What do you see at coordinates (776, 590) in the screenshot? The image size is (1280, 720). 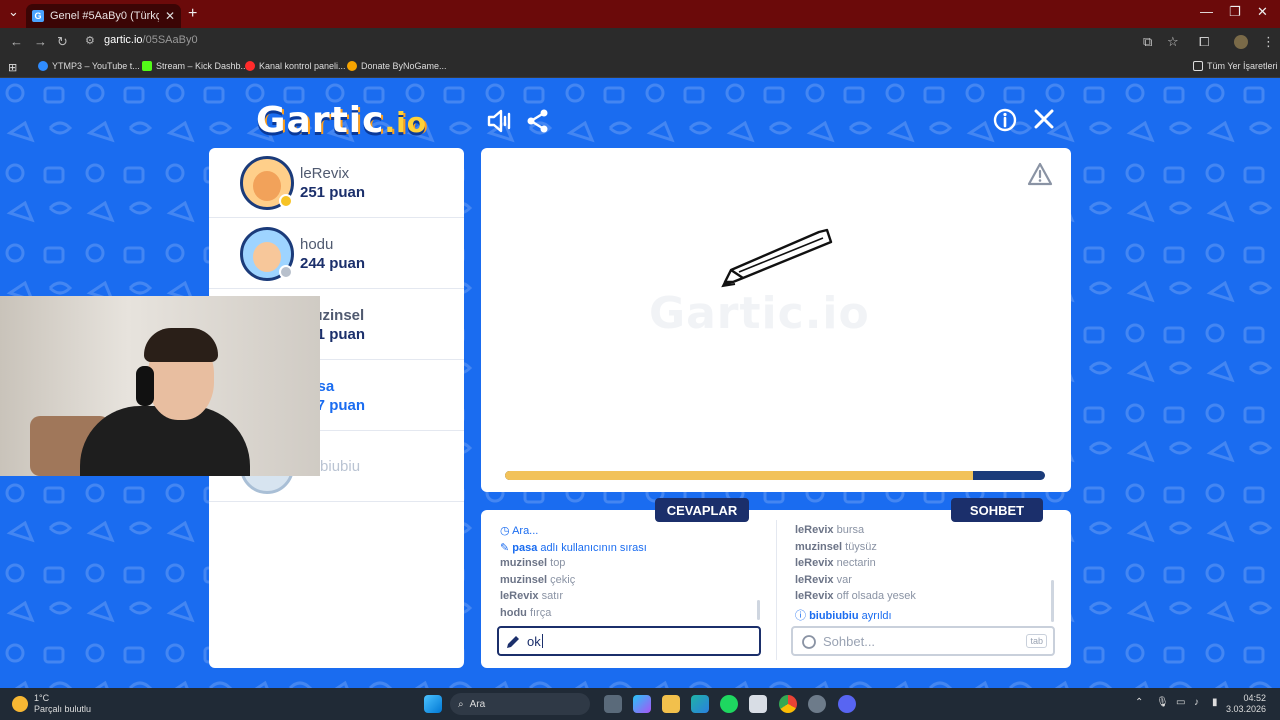 I see `panel-divider` at bounding box center [776, 590].